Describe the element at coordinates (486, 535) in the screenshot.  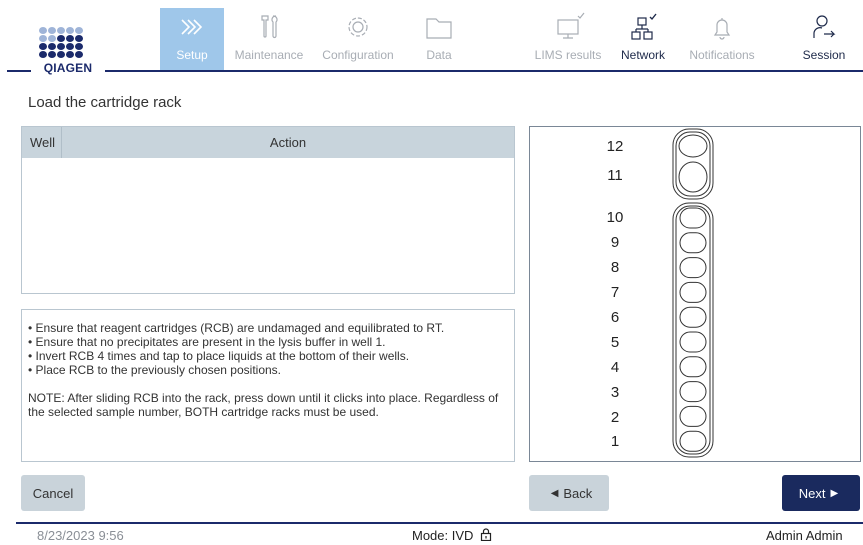
I see `lock-icon` at that location.